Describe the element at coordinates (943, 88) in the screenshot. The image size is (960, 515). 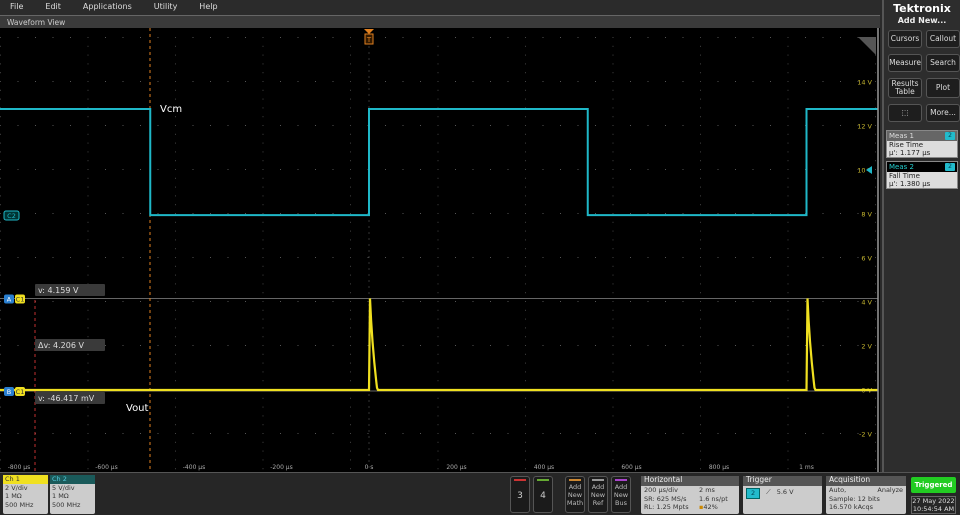
I see `plot-button: Plot` at that location.